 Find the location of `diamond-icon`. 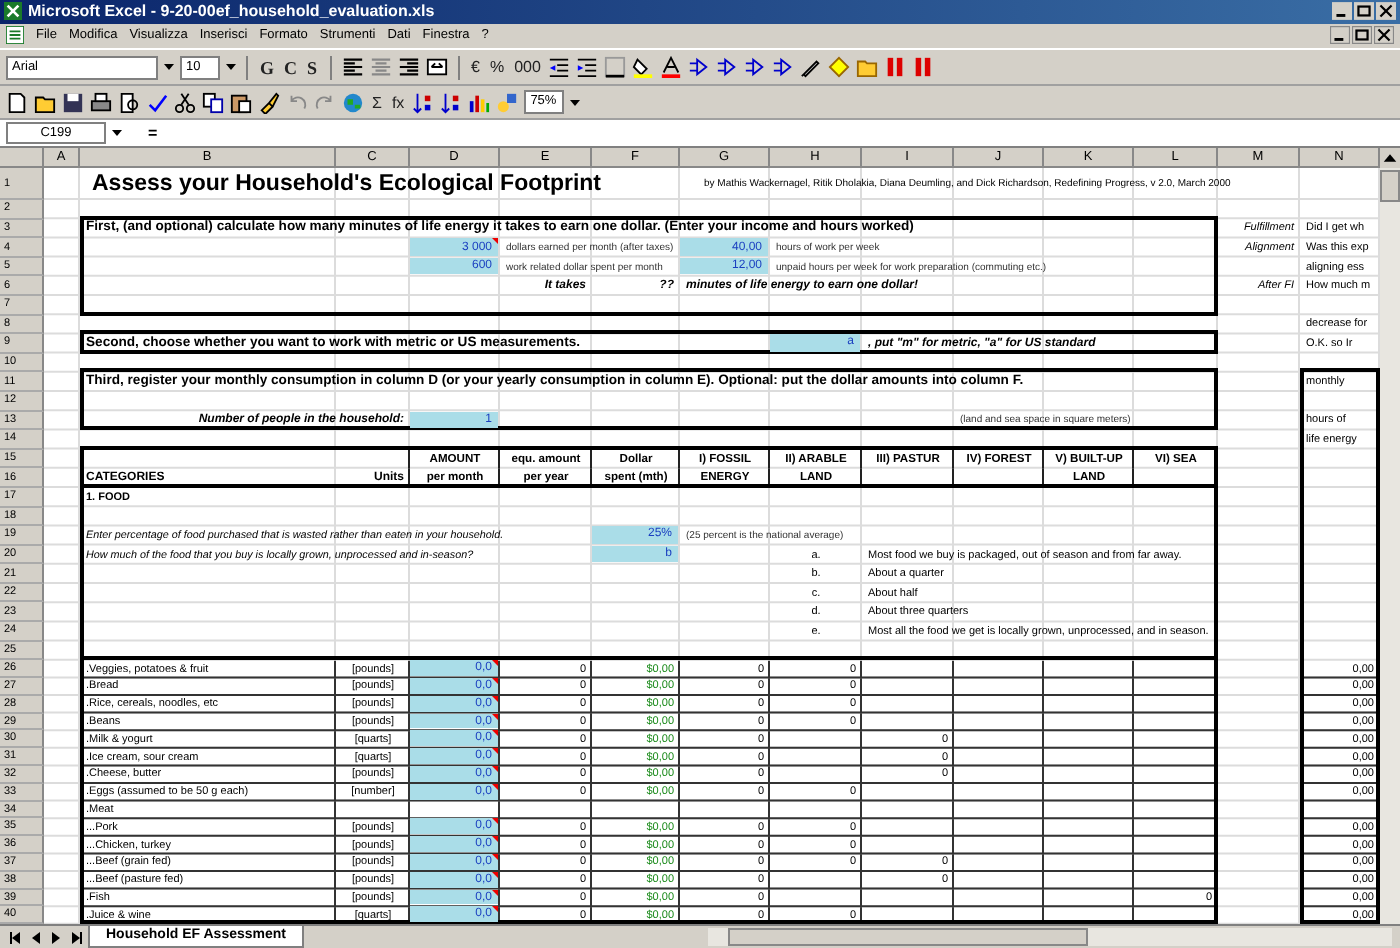

diamond-icon is located at coordinates (839, 67).